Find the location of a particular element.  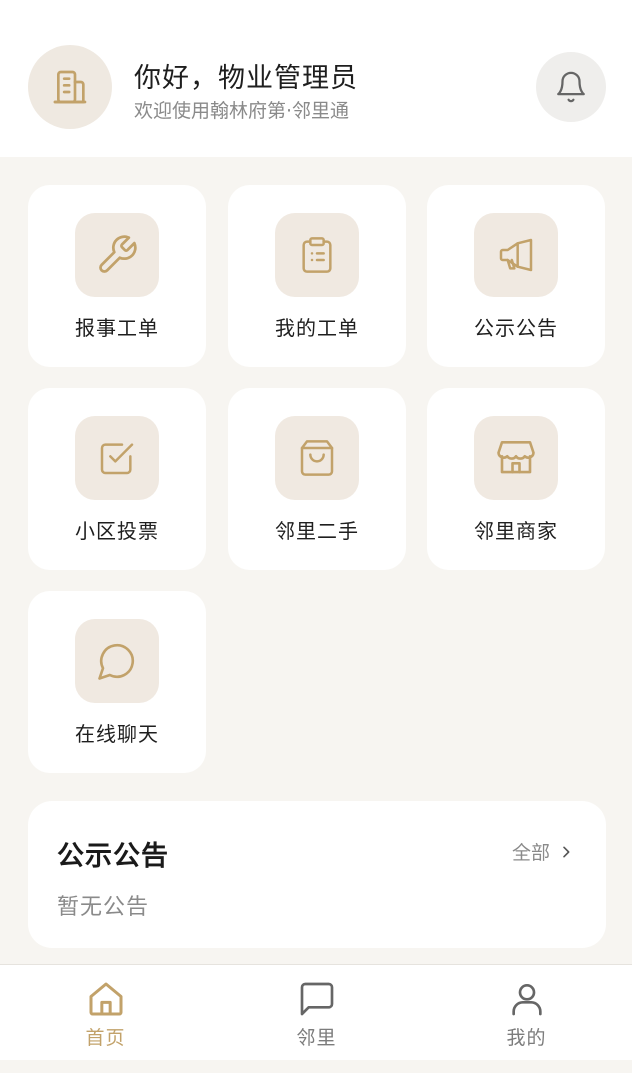

notification-button is located at coordinates (571, 87).